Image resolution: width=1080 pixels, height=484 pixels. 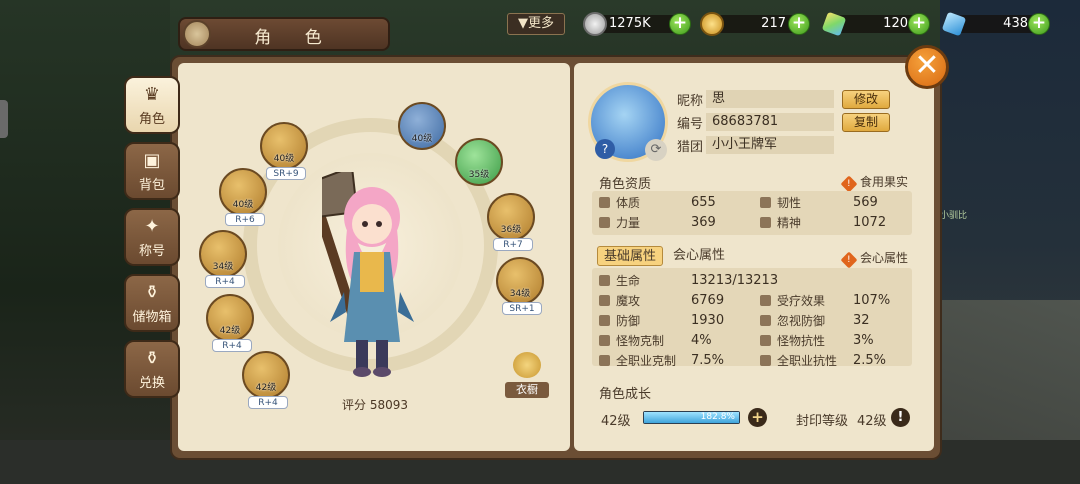 What do you see at coordinates (919, 24) in the screenshot?
I see `add-crystal-button: +` at bounding box center [919, 24].